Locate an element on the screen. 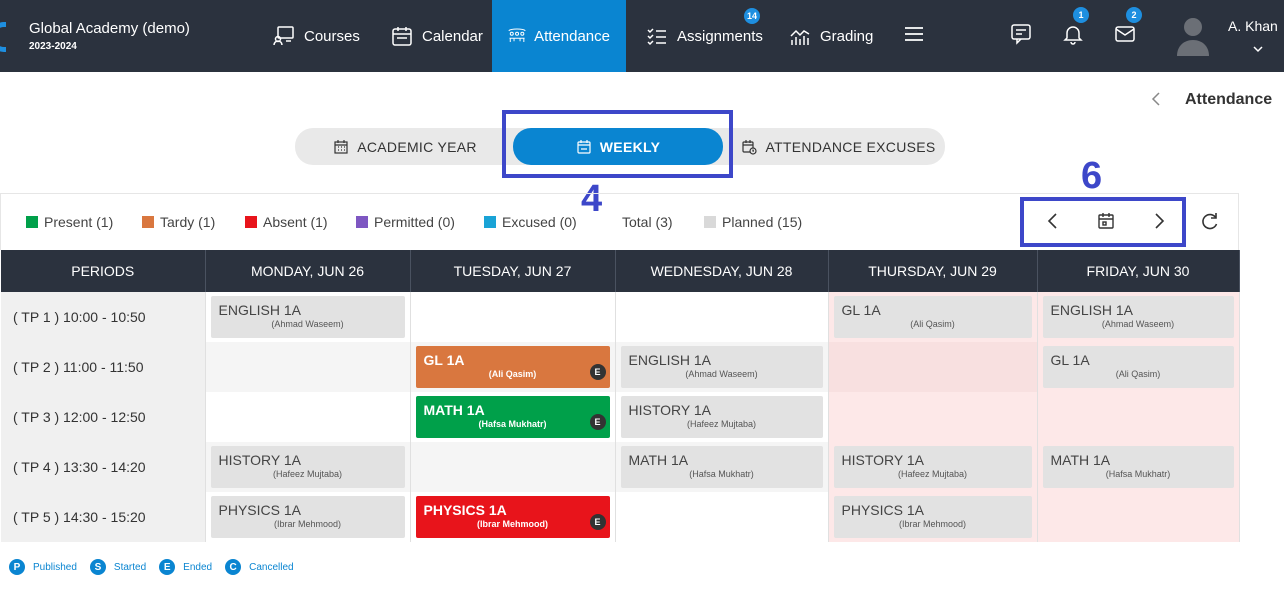 This screenshot has width=1284, height=603. status-started: S Started is located at coordinates (117, 567).